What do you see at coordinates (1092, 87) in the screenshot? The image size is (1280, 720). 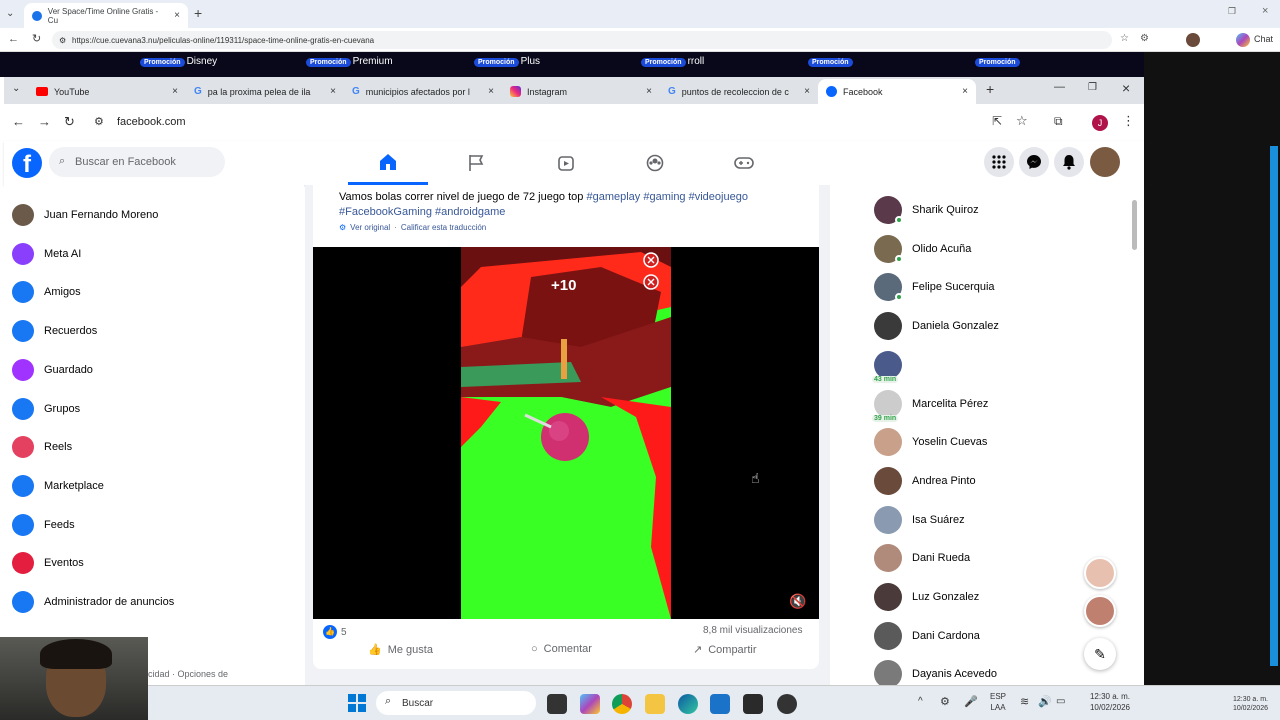 I see `maximize-icon: ❐` at bounding box center [1092, 87].